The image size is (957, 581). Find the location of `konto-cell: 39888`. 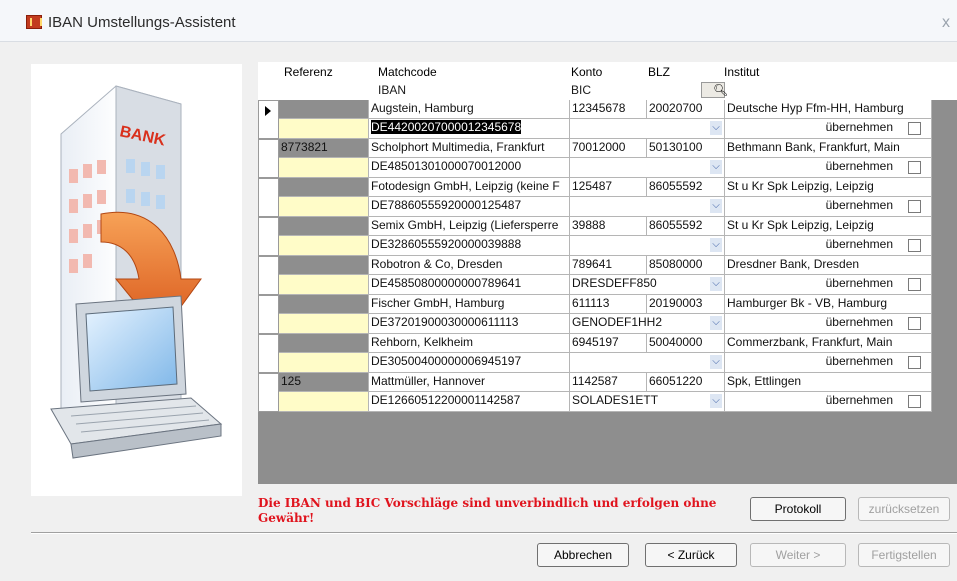

konto-cell: 39888 is located at coordinates (608, 226).